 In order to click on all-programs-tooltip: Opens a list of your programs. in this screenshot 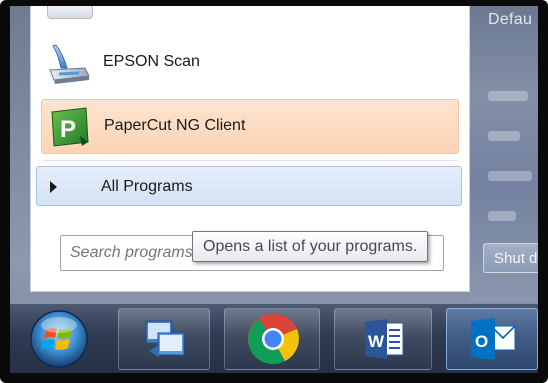, I will do `click(310, 246)`.